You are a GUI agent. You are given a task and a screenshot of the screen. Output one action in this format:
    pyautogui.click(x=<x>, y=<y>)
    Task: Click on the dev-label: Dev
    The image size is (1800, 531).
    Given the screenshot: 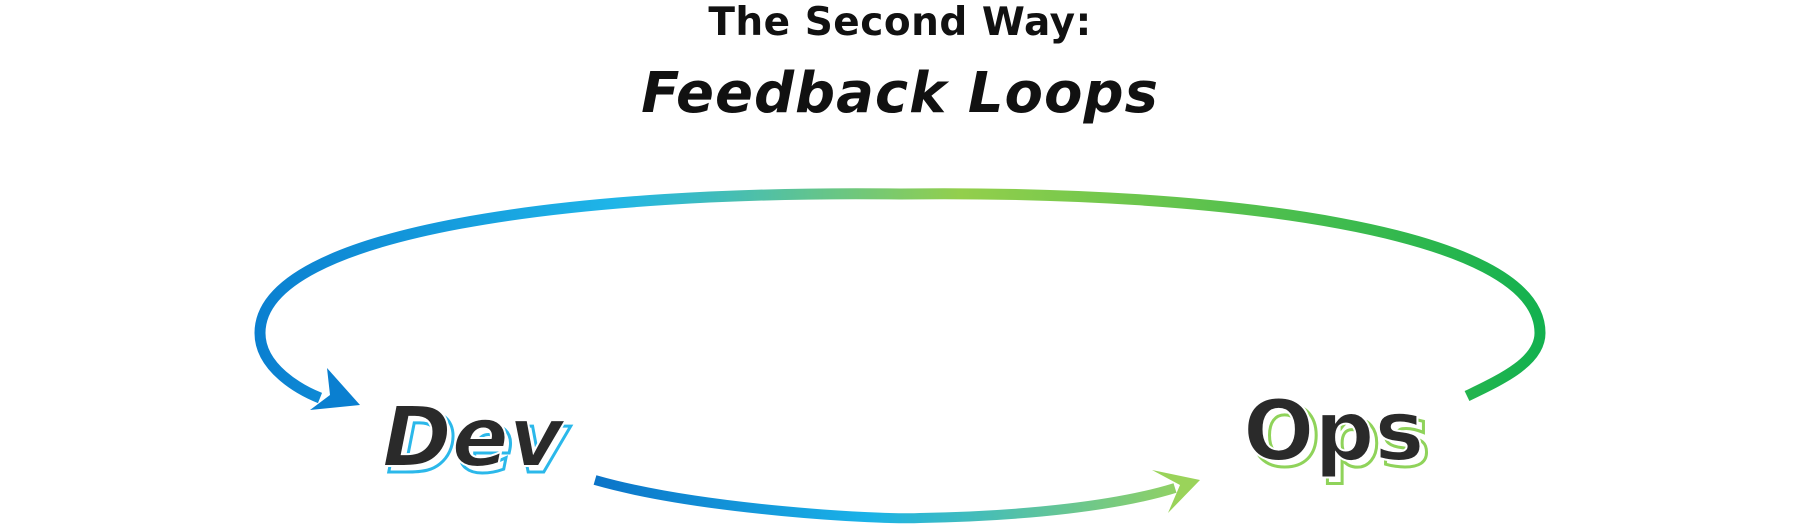 What is the action you would take?
    pyautogui.click(x=474, y=437)
    